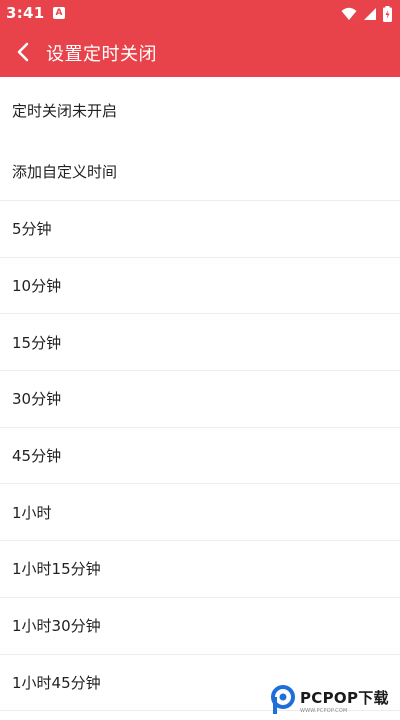 The height and width of the screenshot is (720, 400). Describe the element at coordinates (200, 229) in the screenshot. I see `timer-option-5min: 5分钟` at that location.